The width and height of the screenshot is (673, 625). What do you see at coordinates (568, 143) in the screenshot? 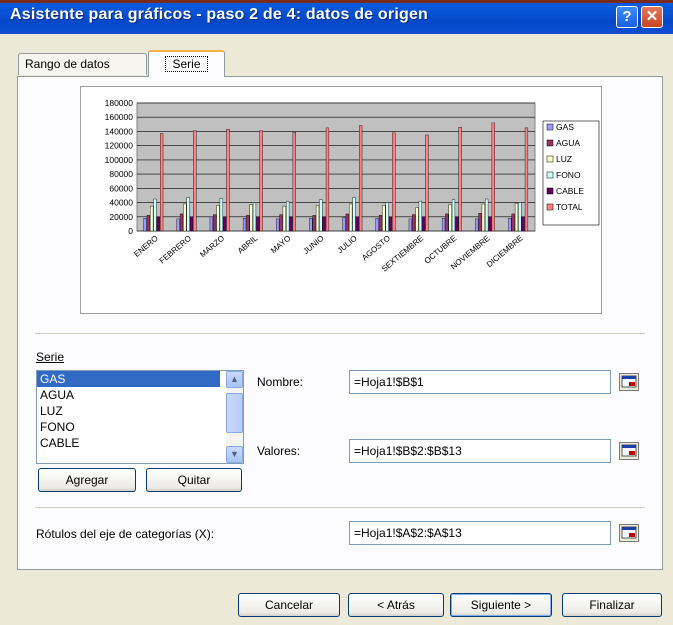
I see `legend-entry: AGUA` at bounding box center [568, 143].